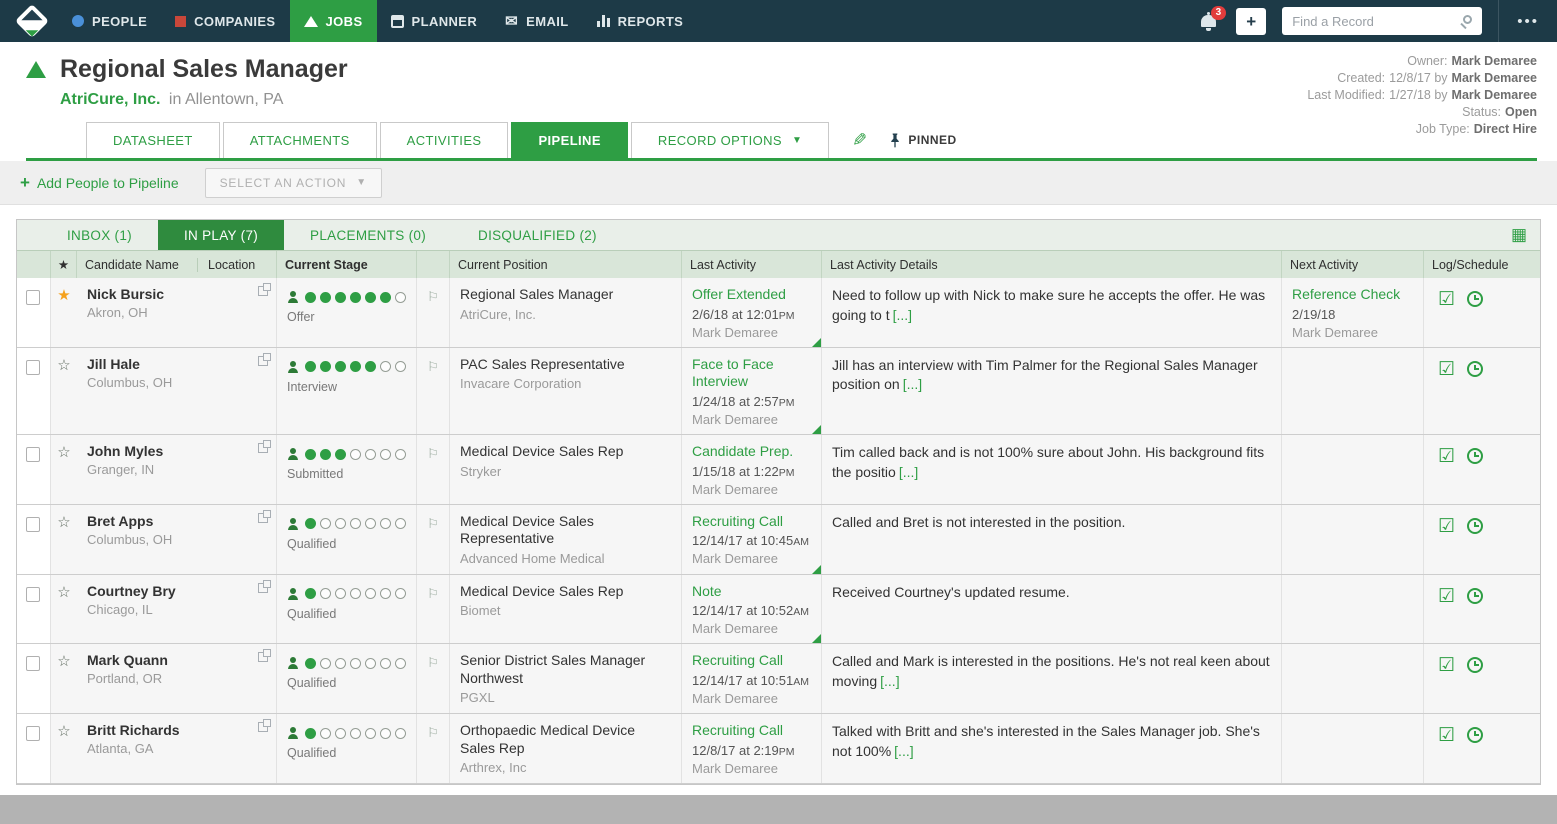  I want to click on nav-people: PEOPLE, so click(109, 21).